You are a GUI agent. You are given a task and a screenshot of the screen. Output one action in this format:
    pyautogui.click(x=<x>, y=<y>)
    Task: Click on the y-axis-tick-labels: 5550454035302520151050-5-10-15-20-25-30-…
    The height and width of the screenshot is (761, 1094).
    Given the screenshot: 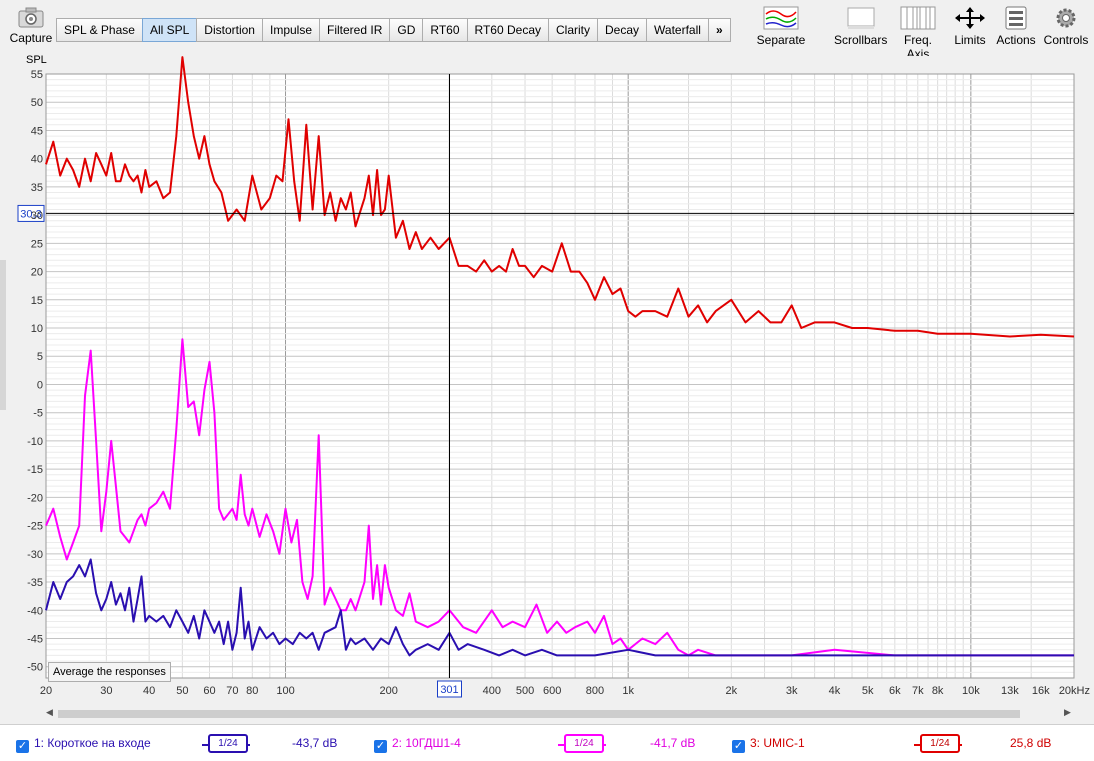 What is the action you would take?
    pyautogui.click(x=35, y=371)
    